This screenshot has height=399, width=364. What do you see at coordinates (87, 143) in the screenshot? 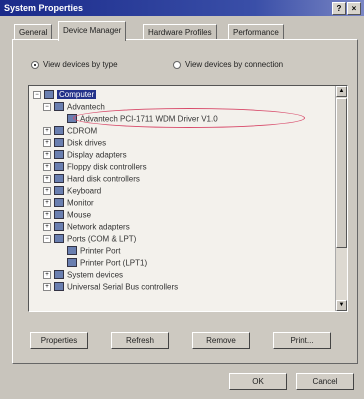
I see `tree-item-label: Disk drives` at bounding box center [87, 143].